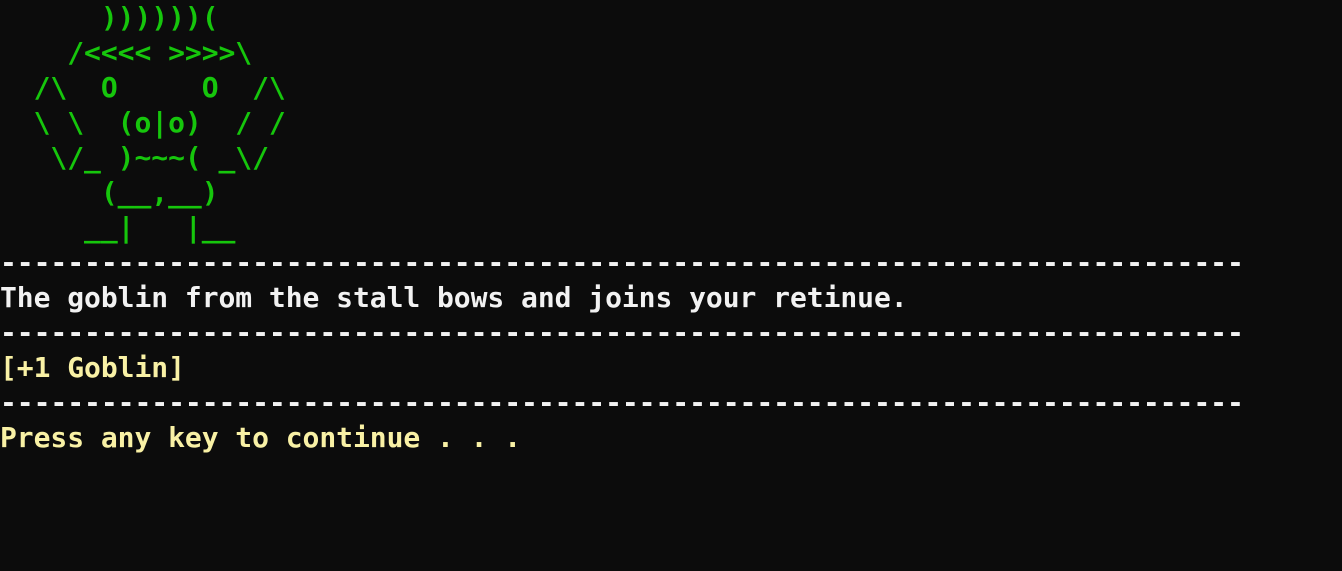 The height and width of the screenshot is (571, 1342). Describe the element at coordinates (92, 367) in the screenshot. I see `reward-text: [+1 Goblin]` at that location.